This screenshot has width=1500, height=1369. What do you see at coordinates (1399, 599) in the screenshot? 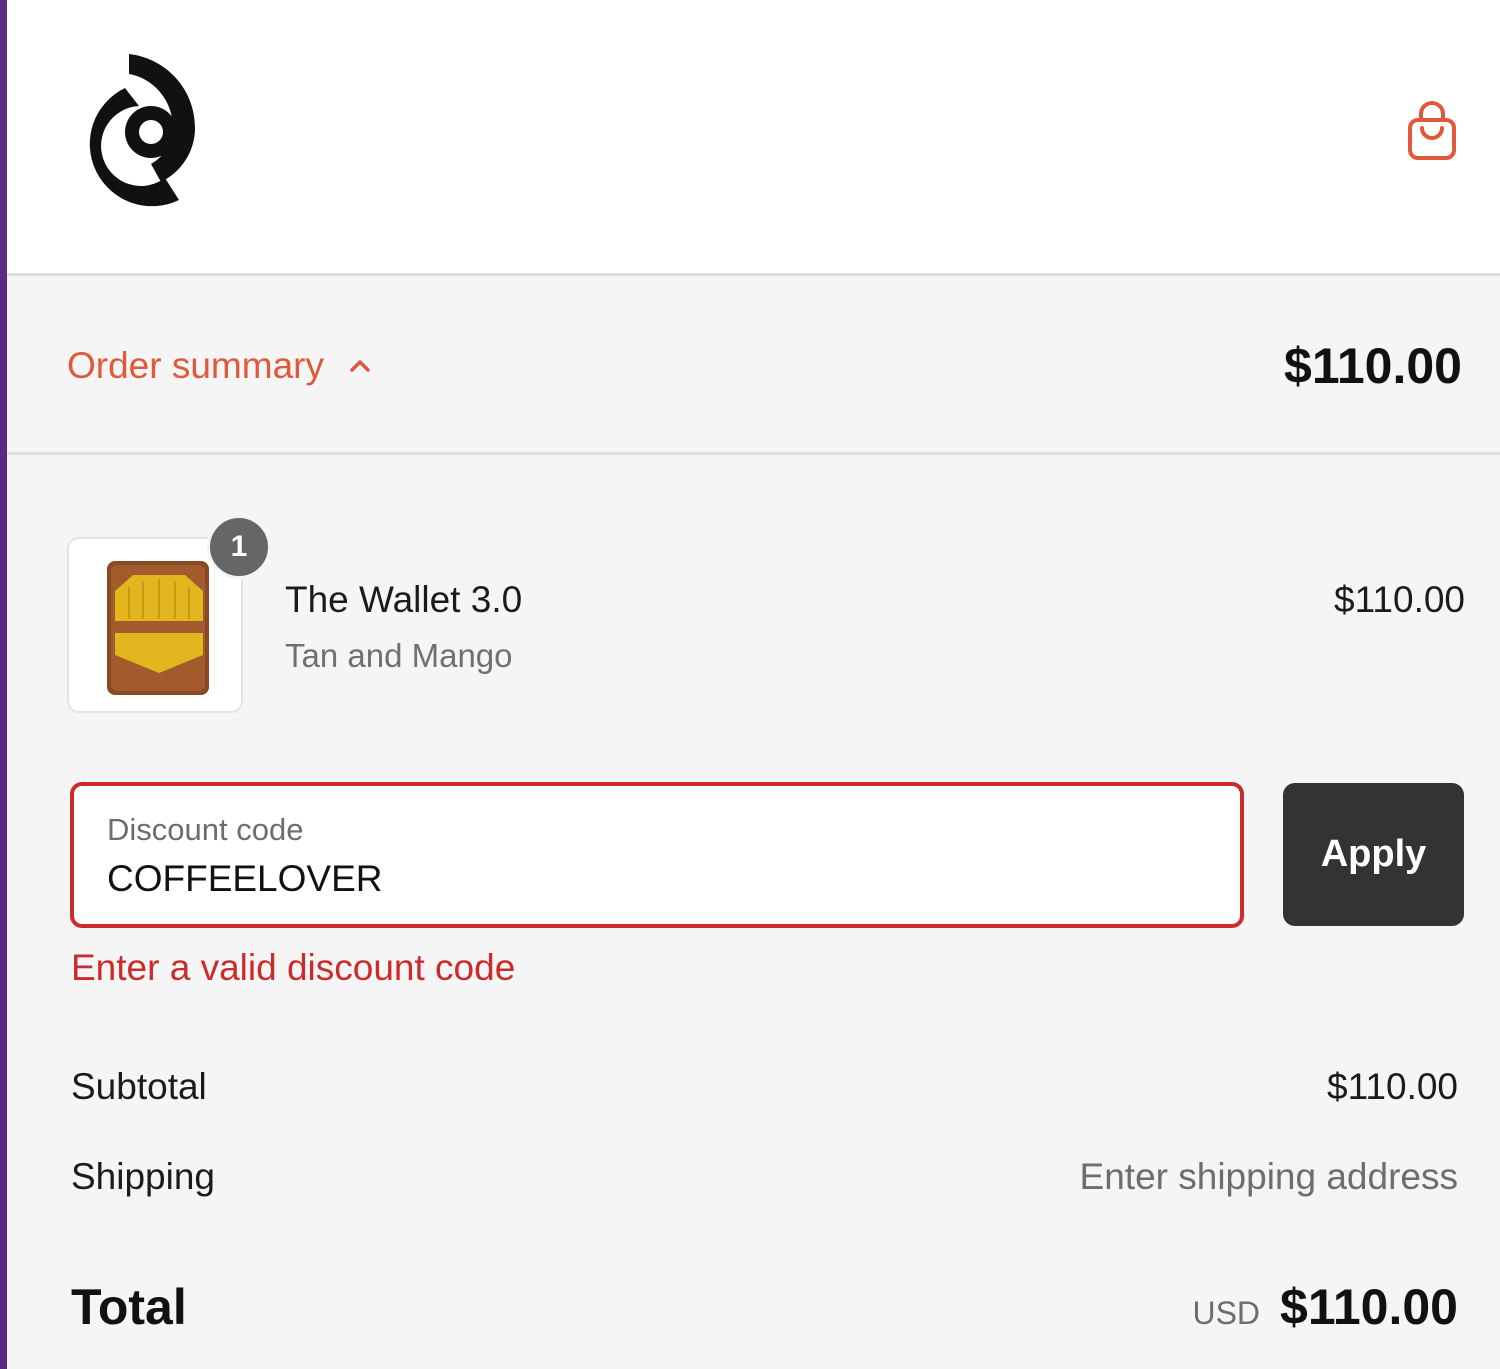
I see `product-price: $110.00` at bounding box center [1399, 599].